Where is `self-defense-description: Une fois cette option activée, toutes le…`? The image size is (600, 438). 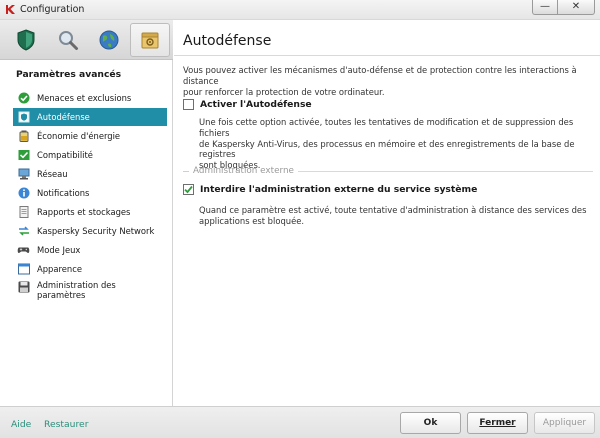 self-defense-description: Une fois cette option activée, toutes le… is located at coordinates (396, 144).